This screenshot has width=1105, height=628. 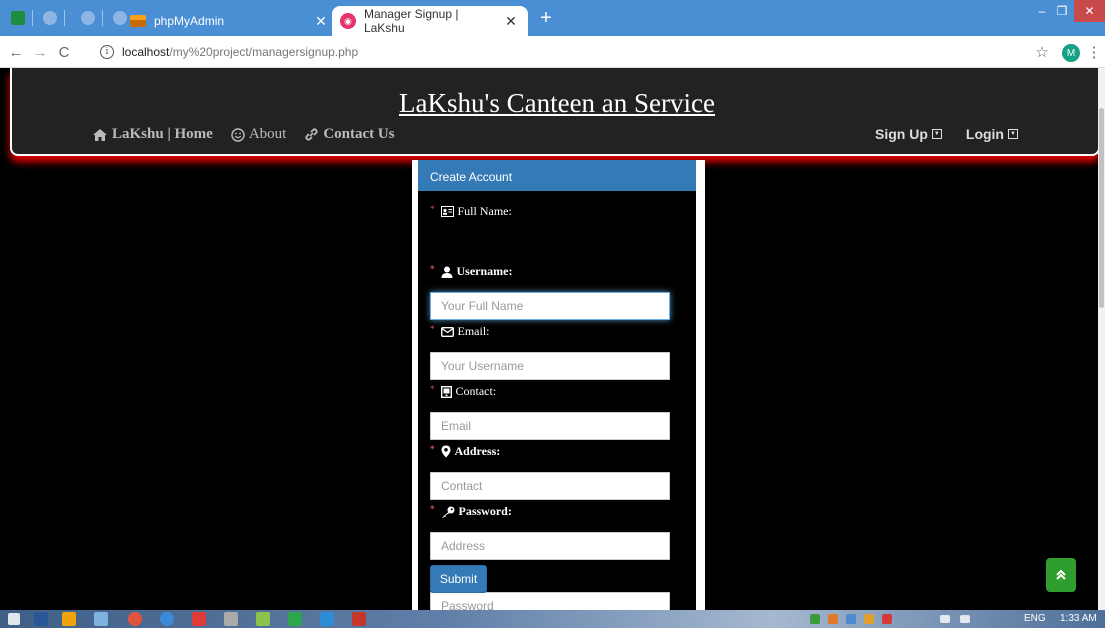 I want to click on edge-icon, so click(x=167, y=619).